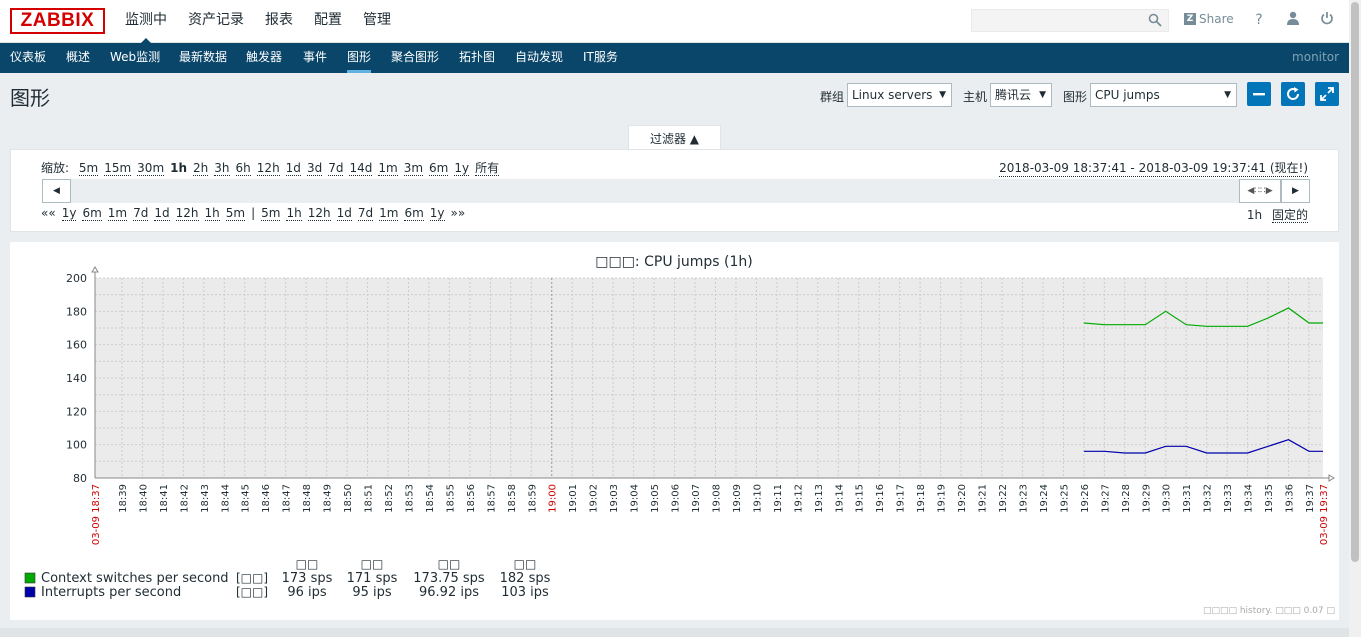 The width and height of the screenshot is (1361, 637). I want to click on main-menu-item: 报表, so click(279, 21).